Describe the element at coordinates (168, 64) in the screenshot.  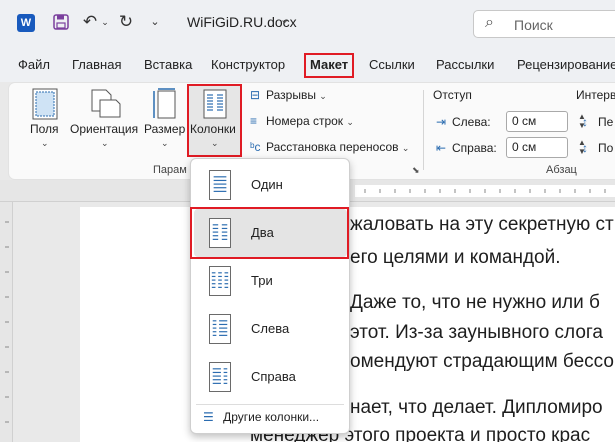
I see `tab-insert: Вставка` at that location.